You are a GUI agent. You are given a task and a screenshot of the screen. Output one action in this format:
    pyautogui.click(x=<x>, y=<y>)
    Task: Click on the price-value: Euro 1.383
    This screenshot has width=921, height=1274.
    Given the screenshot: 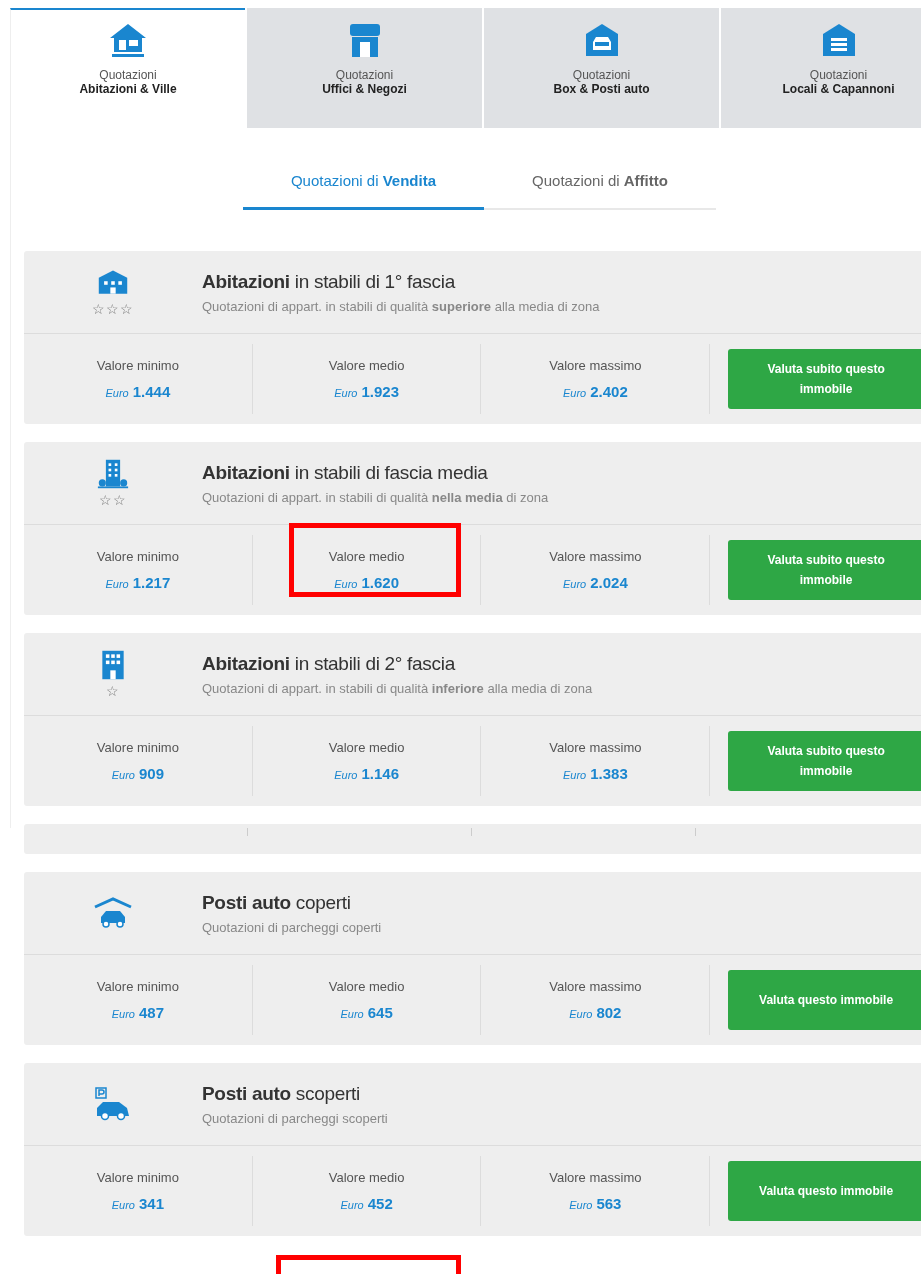 What is the action you would take?
    pyautogui.click(x=595, y=773)
    